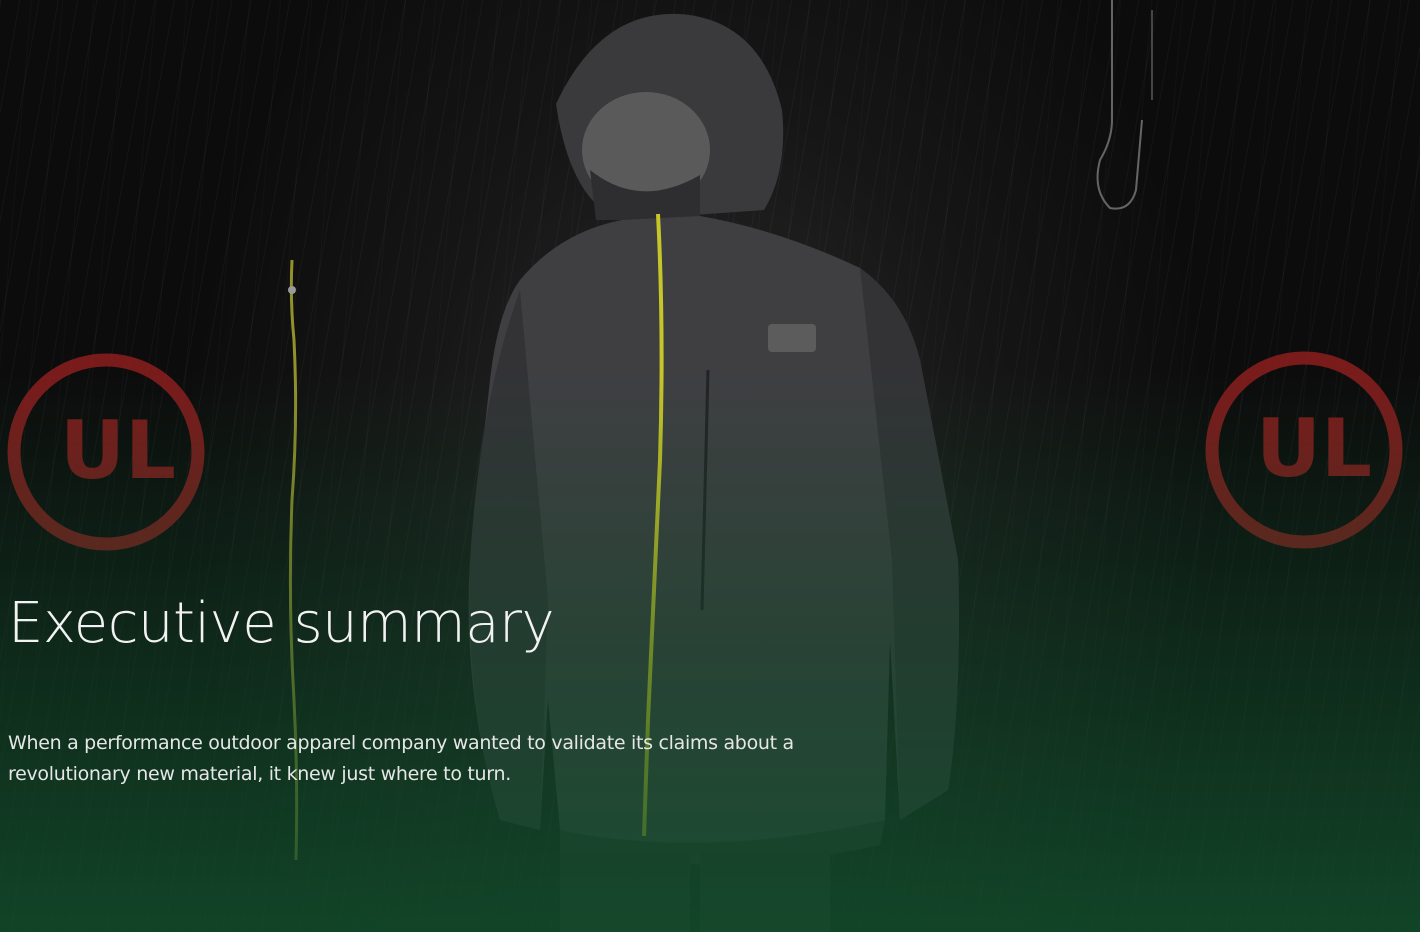  What do you see at coordinates (281, 623) in the screenshot?
I see `page-title: Executive summary` at bounding box center [281, 623].